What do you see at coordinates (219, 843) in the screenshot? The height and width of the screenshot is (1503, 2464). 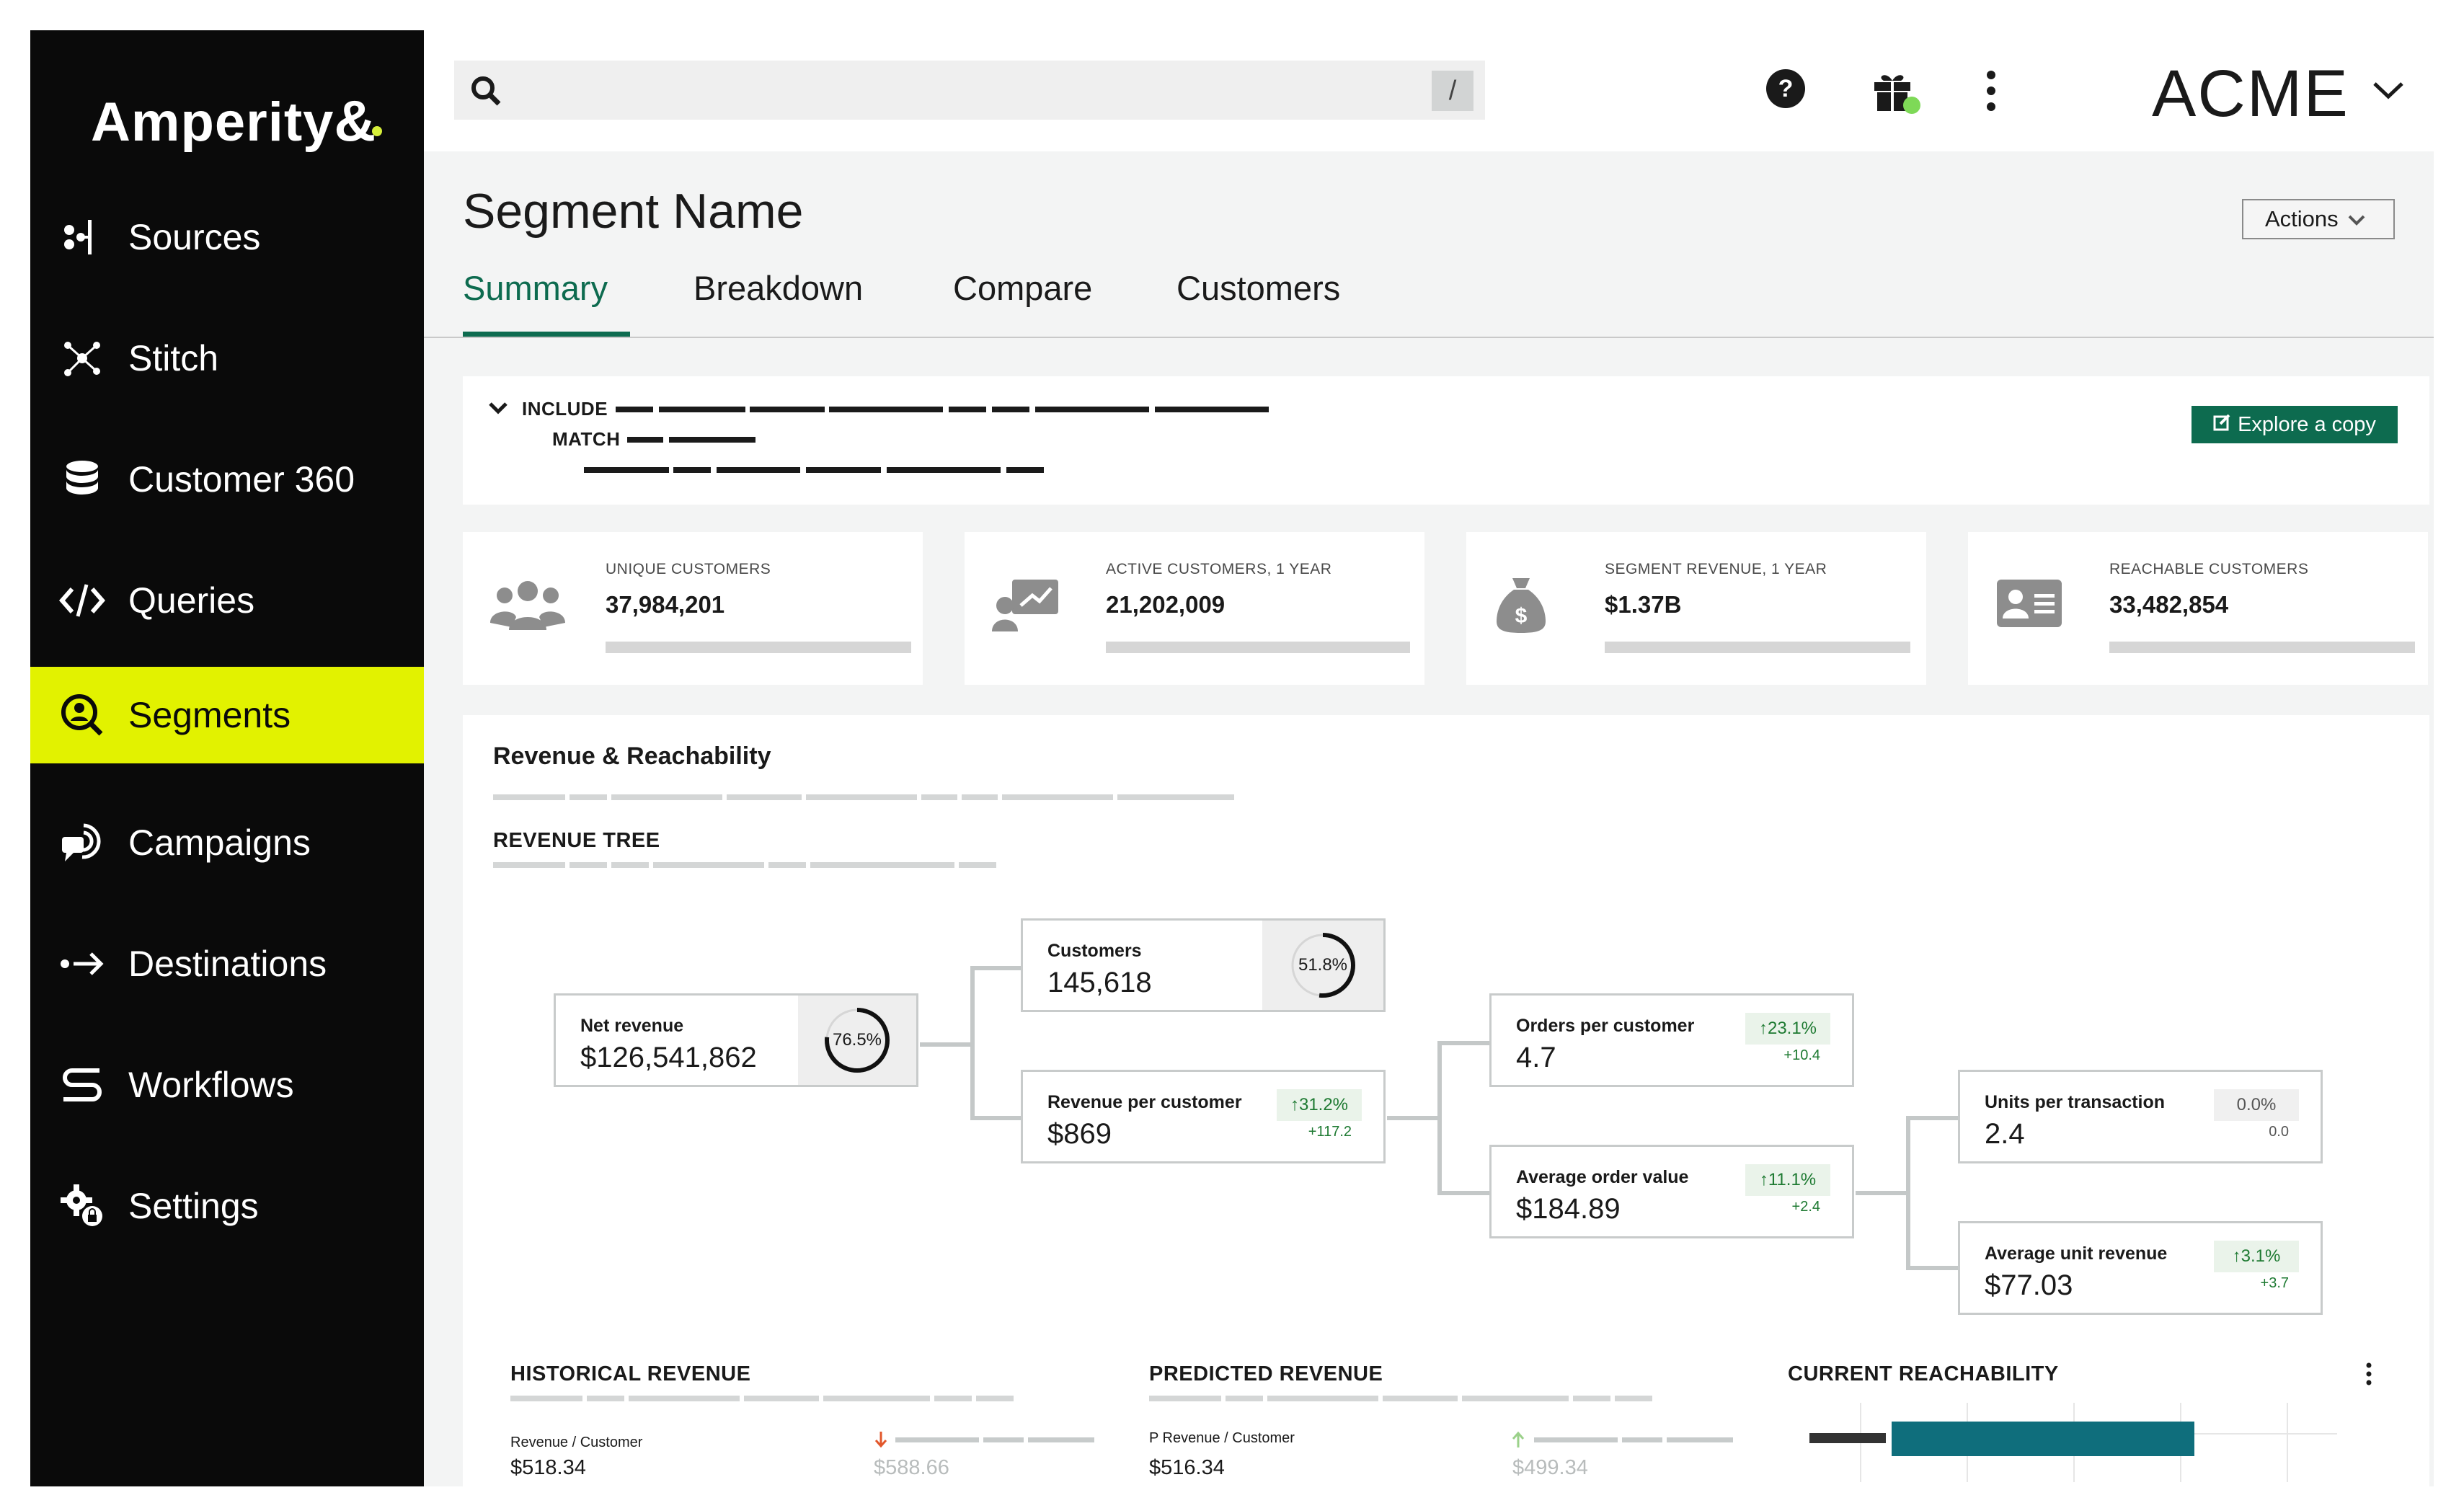 I see `sidebar-item-label: Campaigns` at bounding box center [219, 843].